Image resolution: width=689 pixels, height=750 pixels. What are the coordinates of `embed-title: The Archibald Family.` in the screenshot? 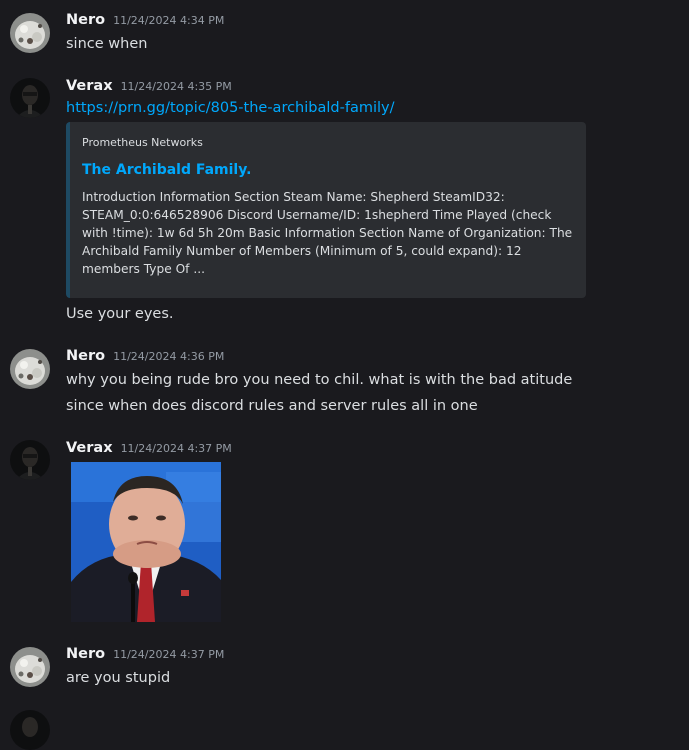 It's located at (328, 170).